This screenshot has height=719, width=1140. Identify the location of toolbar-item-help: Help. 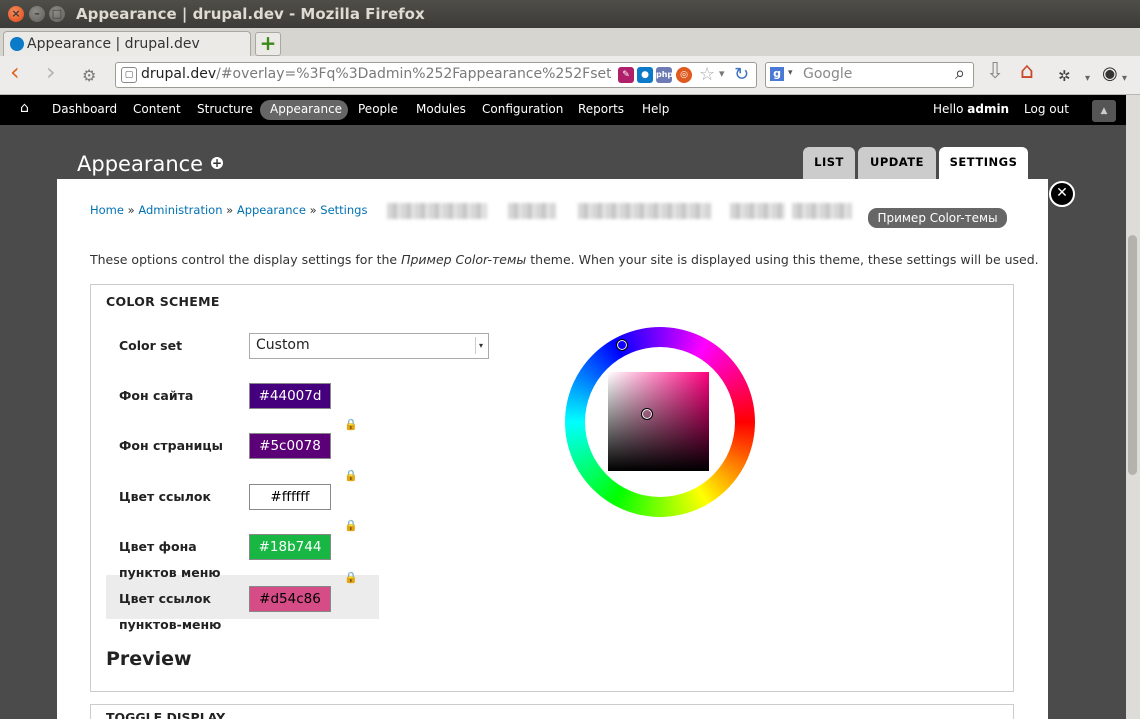
(655, 109).